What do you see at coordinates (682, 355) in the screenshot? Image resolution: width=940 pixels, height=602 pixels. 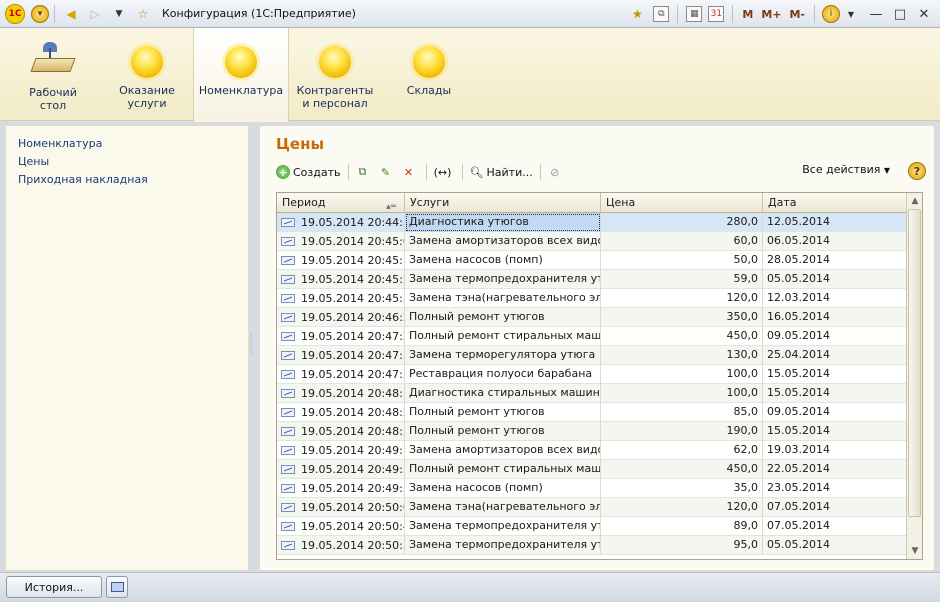 I see `cell-price: 130,0` at bounding box center [682, 355].